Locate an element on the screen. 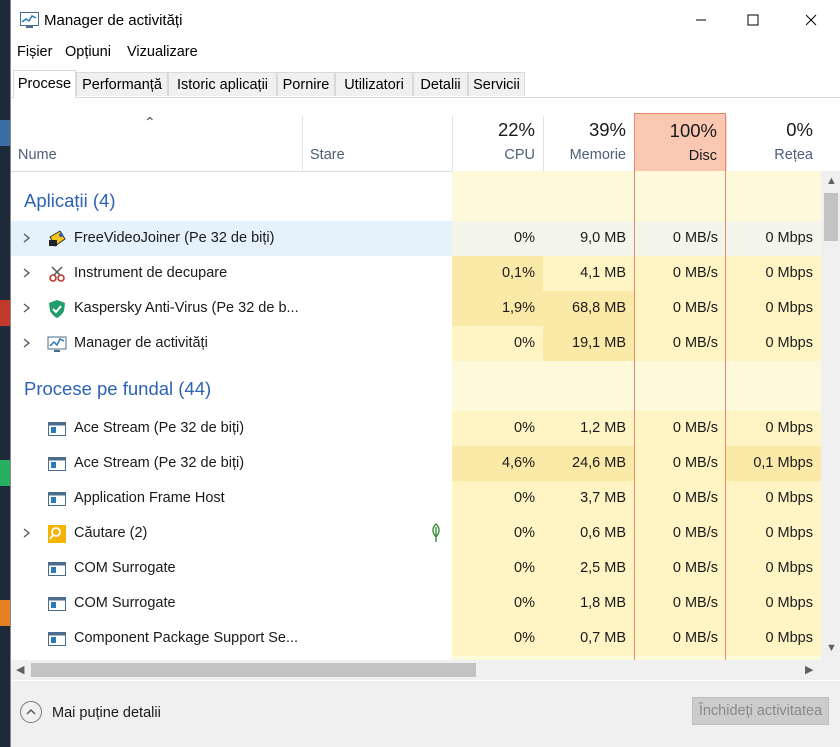 The width and height of the screenshot is (840, 747). group-background-label: Procese pe fundal (44) is located at coordinates (118, 388).